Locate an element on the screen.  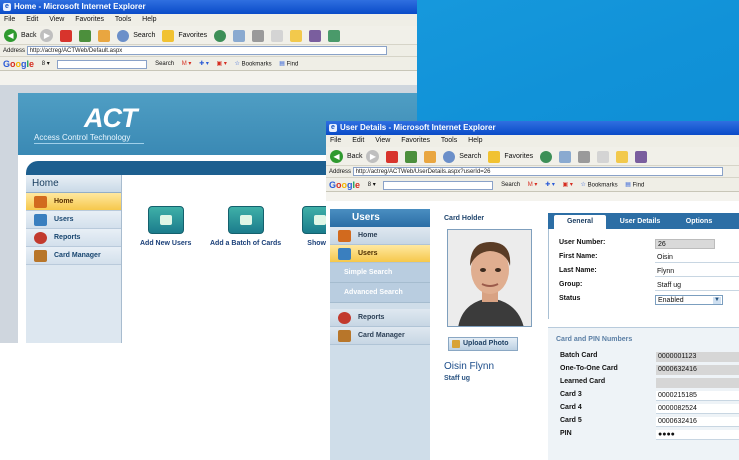
card-holder-name: Oisin Flynn is located at coordinates (469, 366).